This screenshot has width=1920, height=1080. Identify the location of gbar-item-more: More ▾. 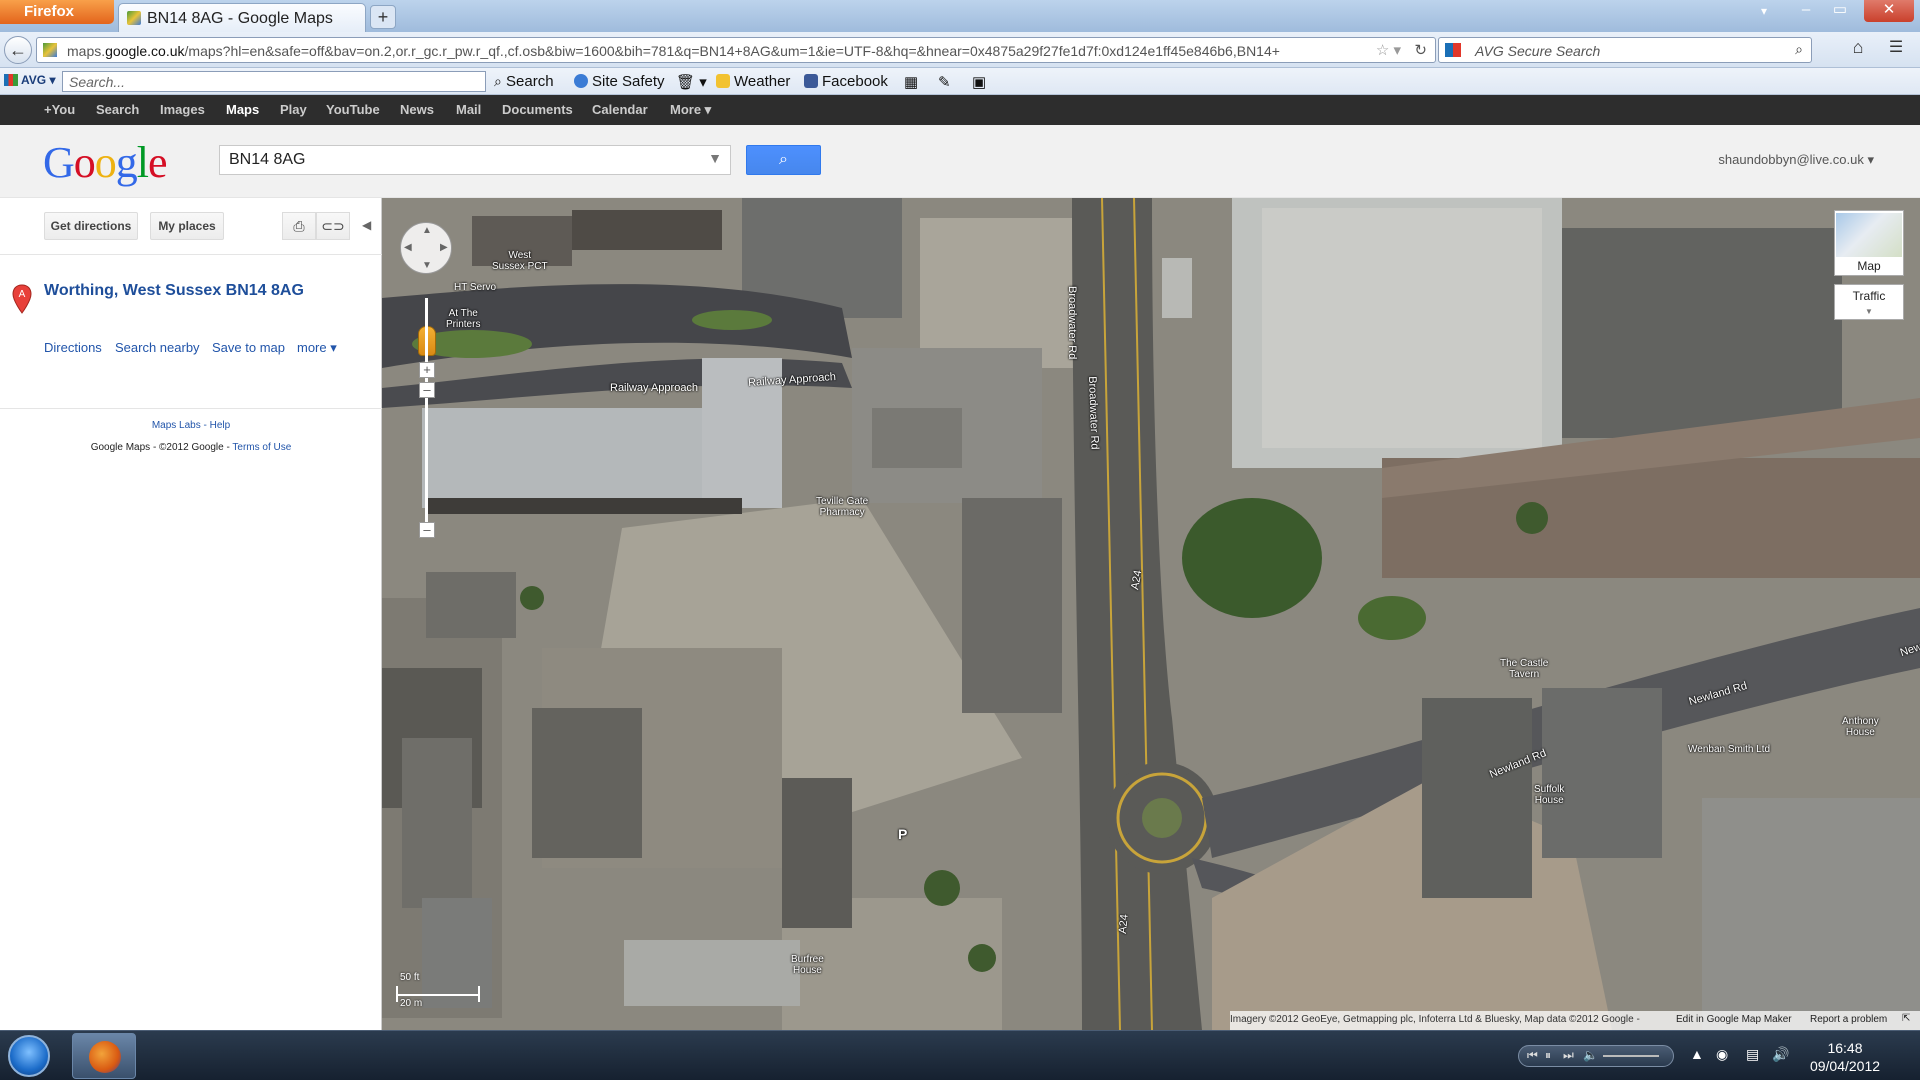
(690, 110).